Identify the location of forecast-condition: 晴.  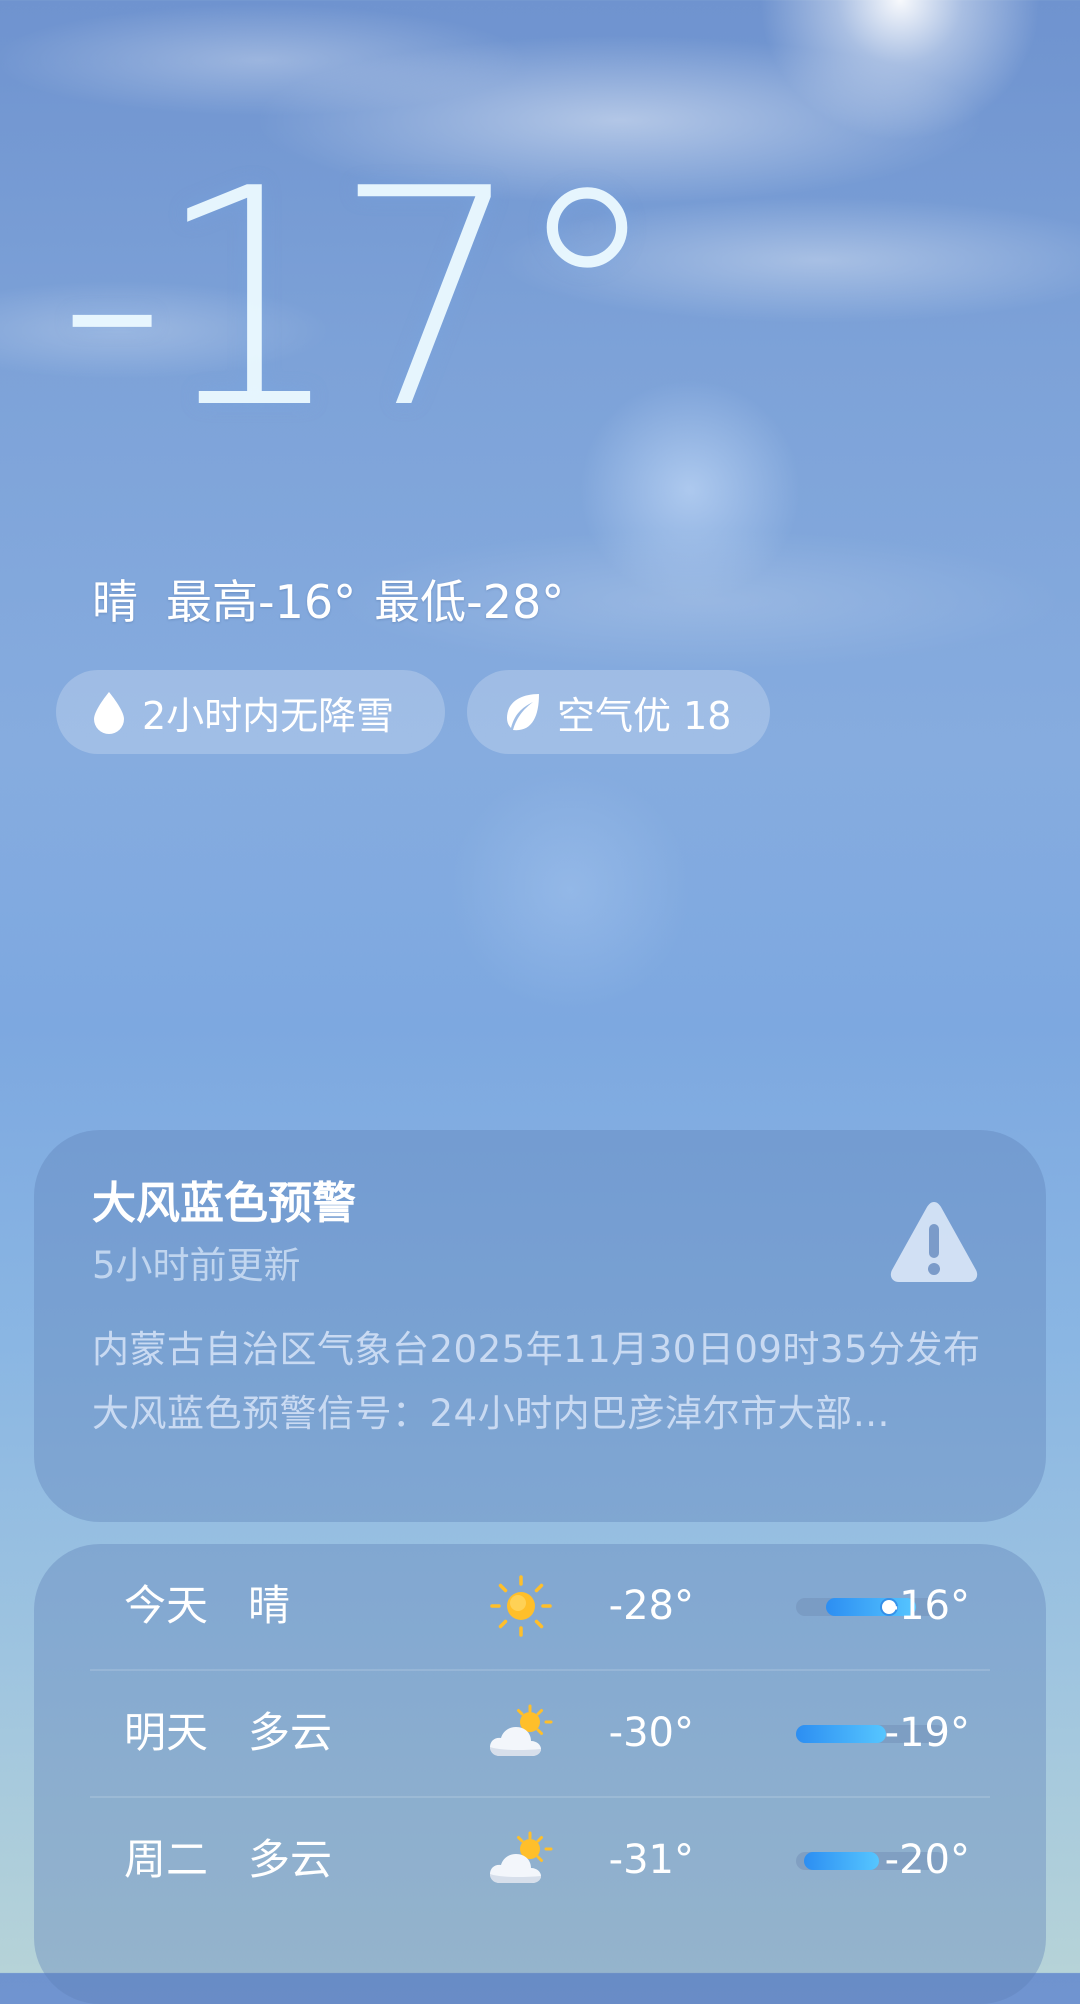
(269, 1605).